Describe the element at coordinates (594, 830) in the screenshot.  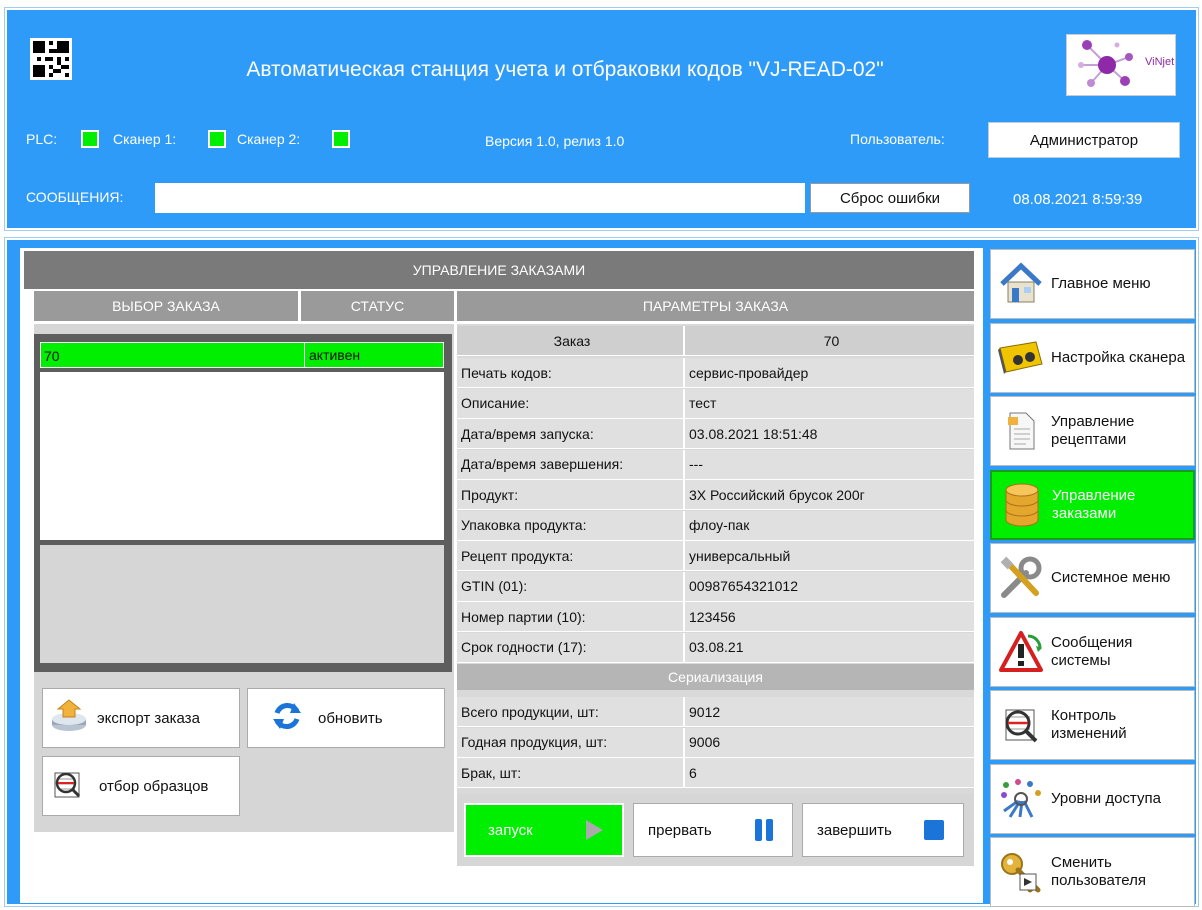
I see `play-icon` at that location.